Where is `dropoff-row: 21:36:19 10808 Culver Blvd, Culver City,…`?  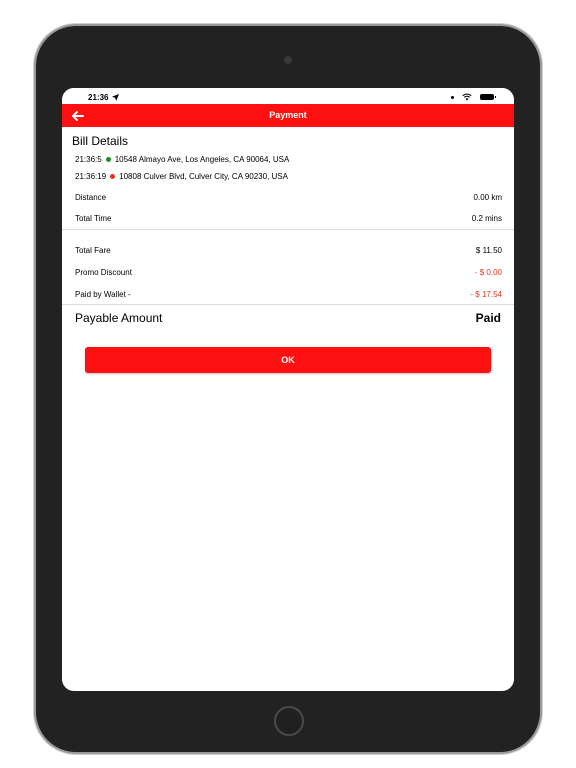
dropoff-row: 21:36:19 10808 Culver Blvd, Culver City,… is located at coordinates (181, 176).